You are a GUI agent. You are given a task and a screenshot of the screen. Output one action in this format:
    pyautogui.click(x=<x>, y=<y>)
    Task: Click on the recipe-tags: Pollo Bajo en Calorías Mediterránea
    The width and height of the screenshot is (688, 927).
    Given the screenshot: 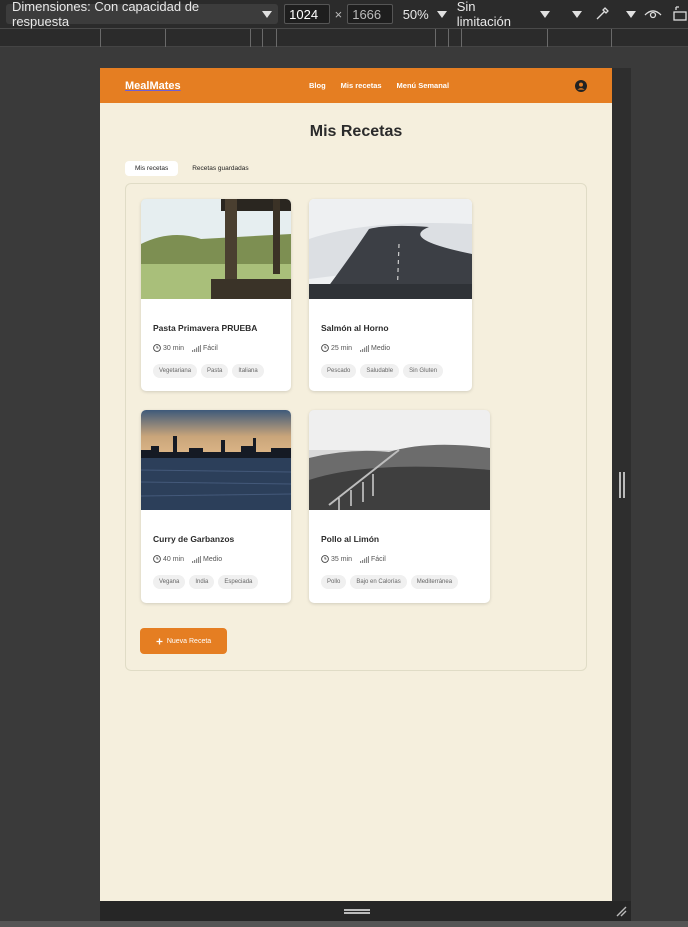 What is the action you would take?
    pyautogui.click(x=390, y=582)
    